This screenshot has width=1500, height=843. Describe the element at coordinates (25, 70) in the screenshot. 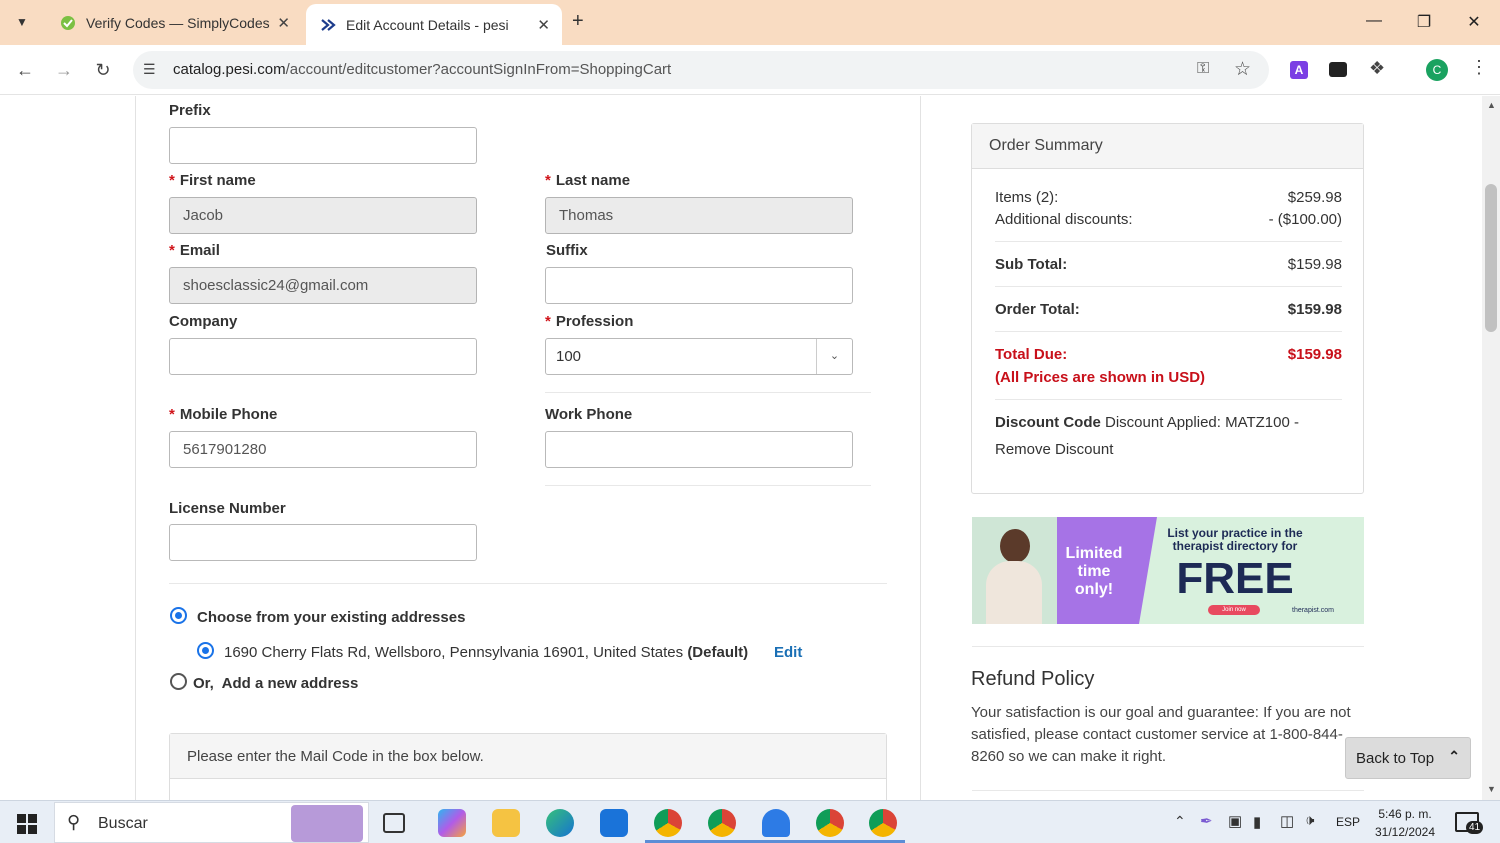

I see `back-icon: ←` at that location.